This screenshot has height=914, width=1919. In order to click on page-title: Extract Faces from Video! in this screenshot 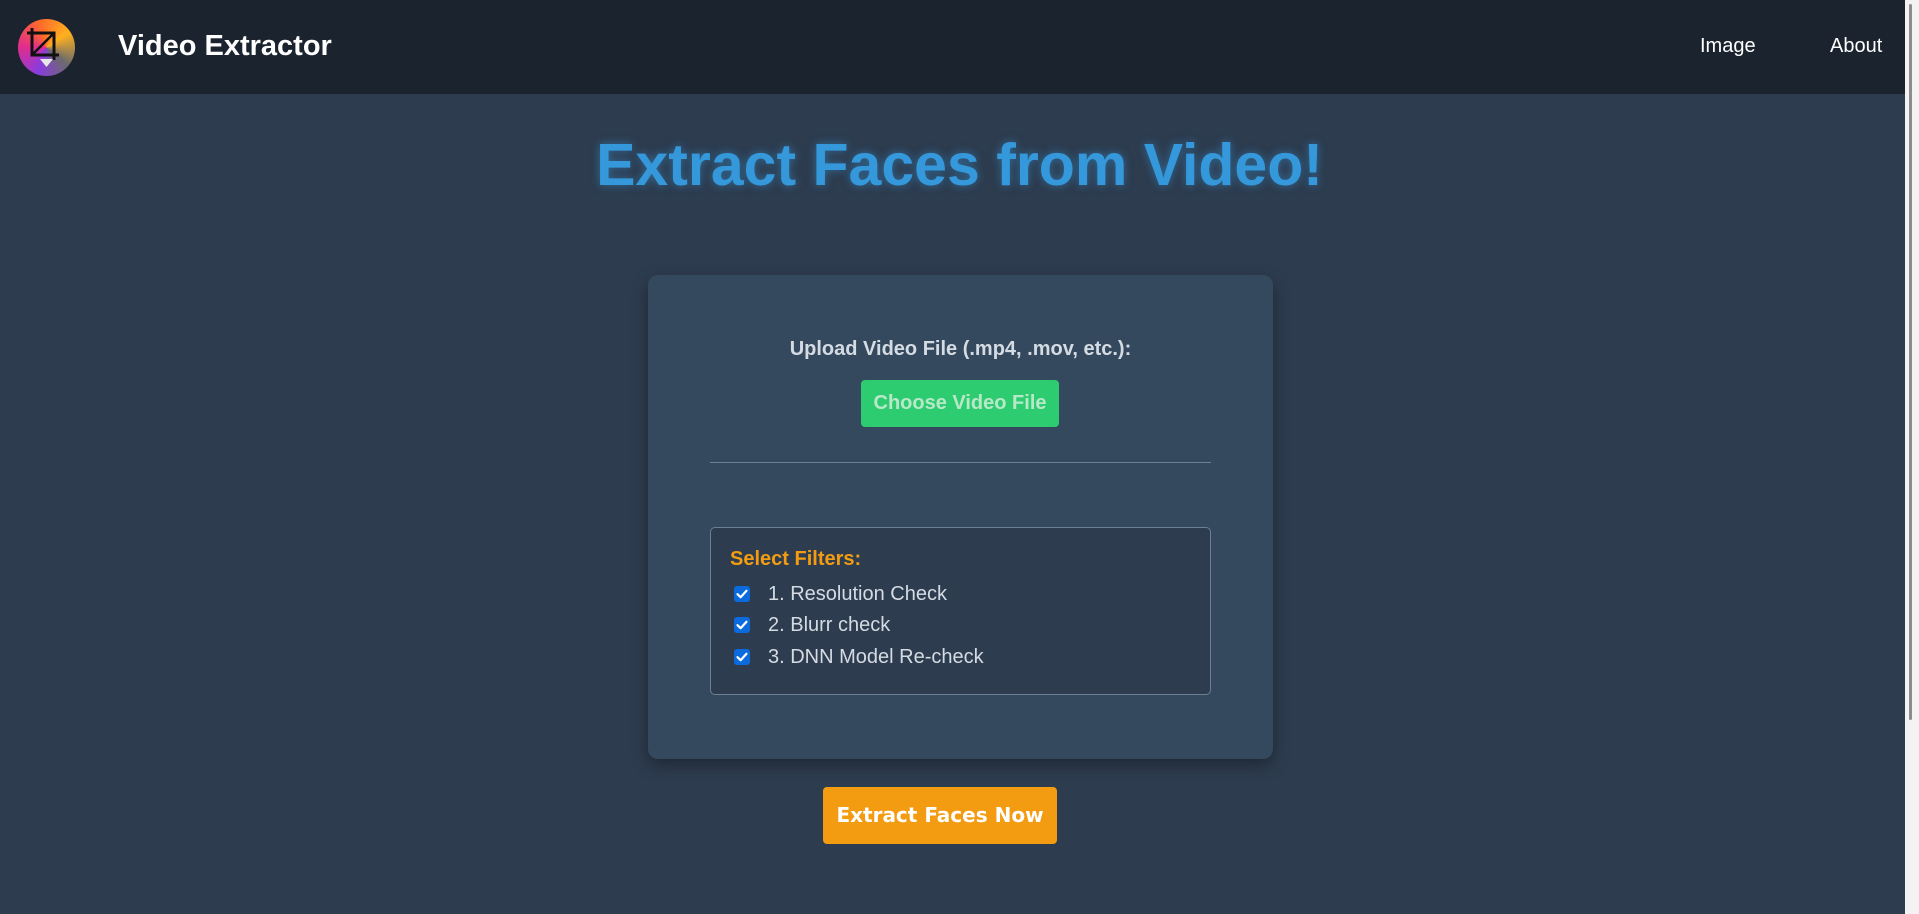, I will do `click(959, 165)`.